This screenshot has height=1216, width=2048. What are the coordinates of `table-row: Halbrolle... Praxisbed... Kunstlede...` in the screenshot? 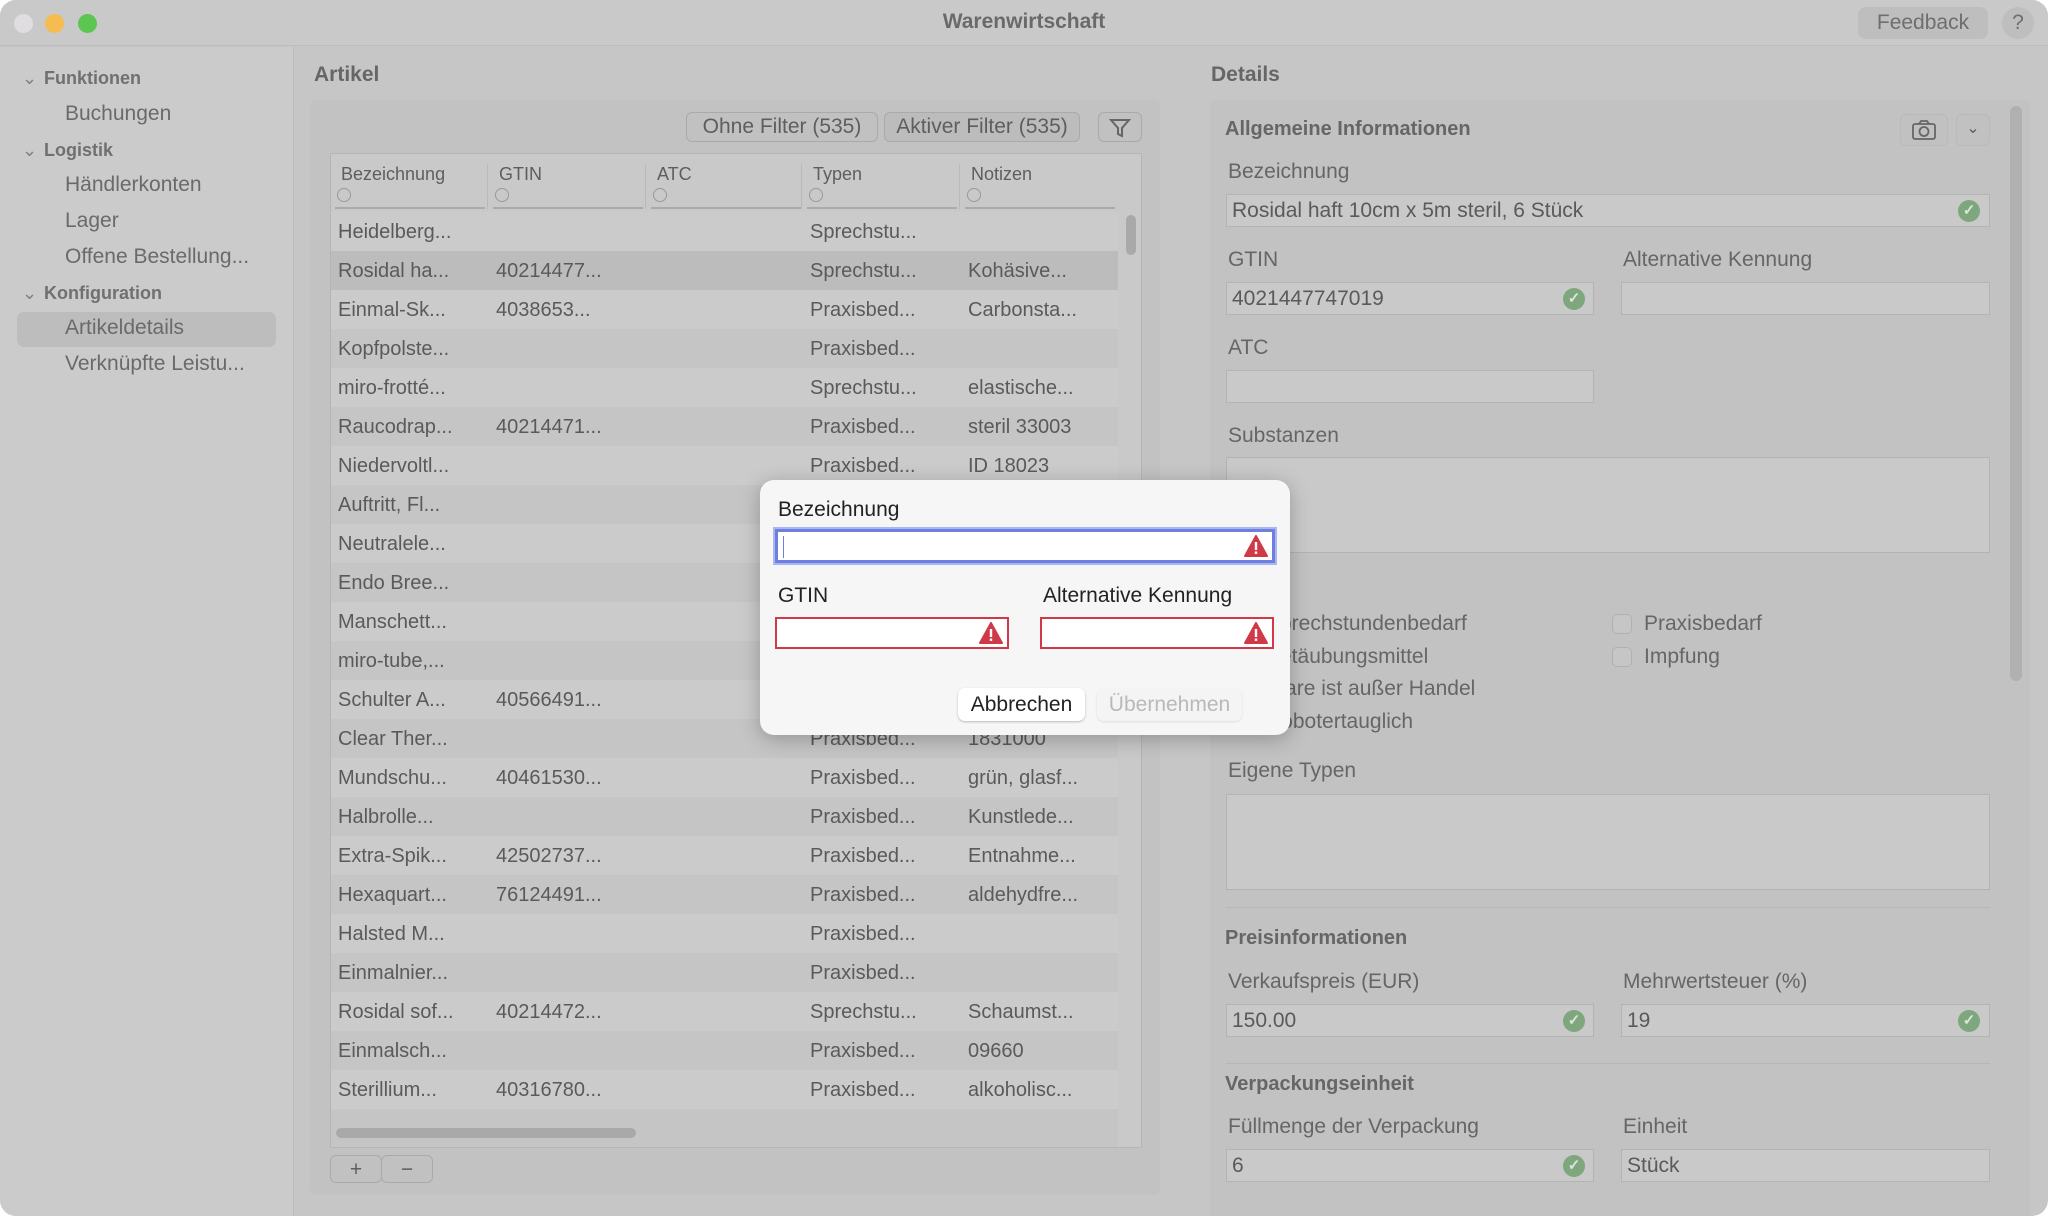 It's located at (724, 816).